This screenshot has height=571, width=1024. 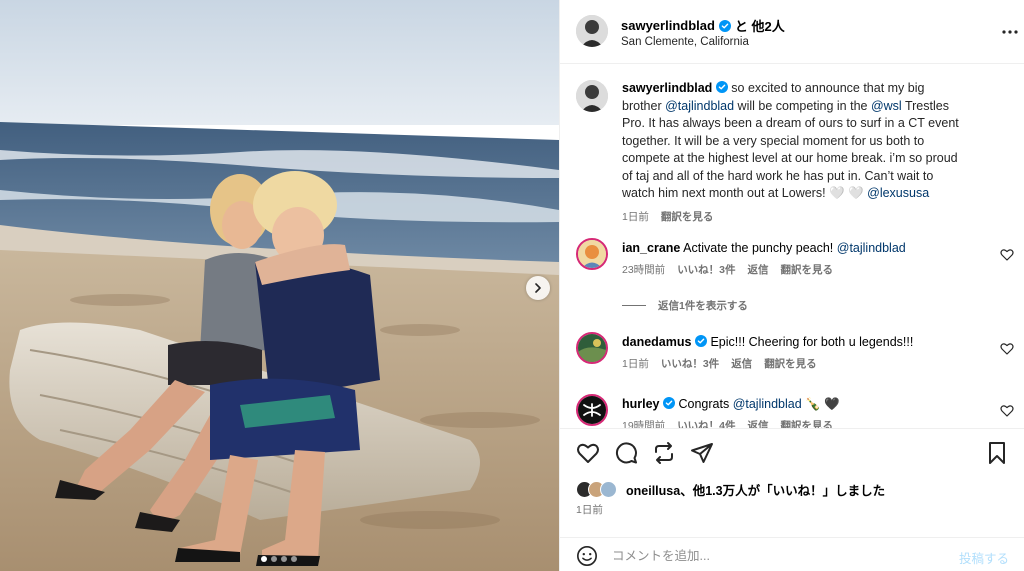 I want to click on comment-meta: 1日前 いいね！3件 返信 翻訳を見る, so click(x=719, y=363).